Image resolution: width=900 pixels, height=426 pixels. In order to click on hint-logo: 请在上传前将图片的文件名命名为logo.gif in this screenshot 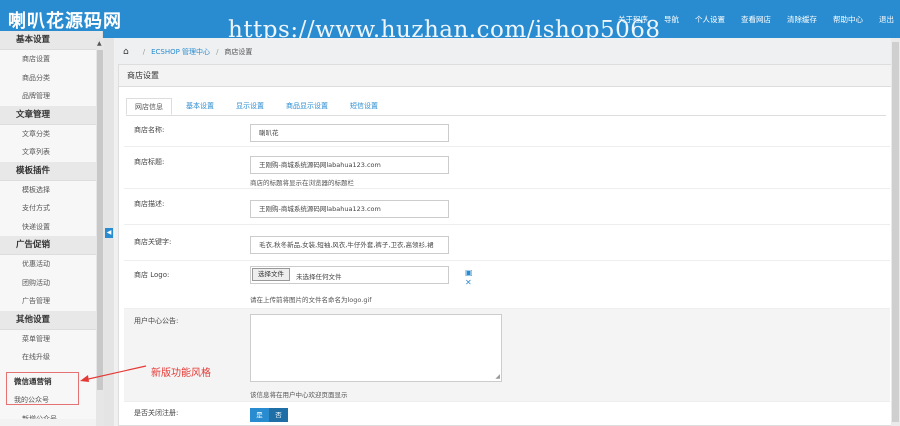, I will do `click(311, 300)`.